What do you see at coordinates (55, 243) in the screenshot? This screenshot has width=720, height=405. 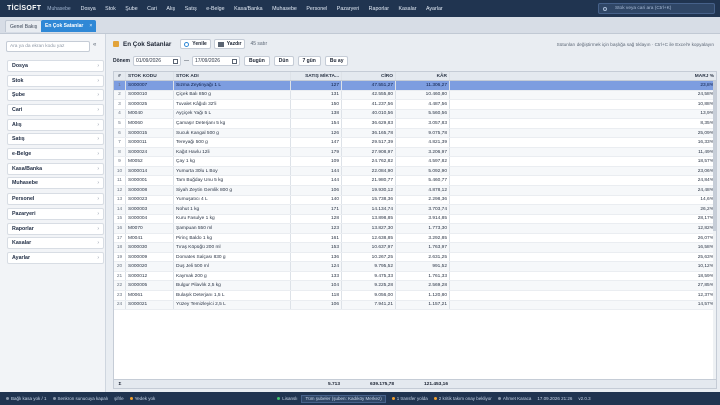 I see `sidebar-item-kasalar: Kasalar ›` at bounding box center [55, 243].